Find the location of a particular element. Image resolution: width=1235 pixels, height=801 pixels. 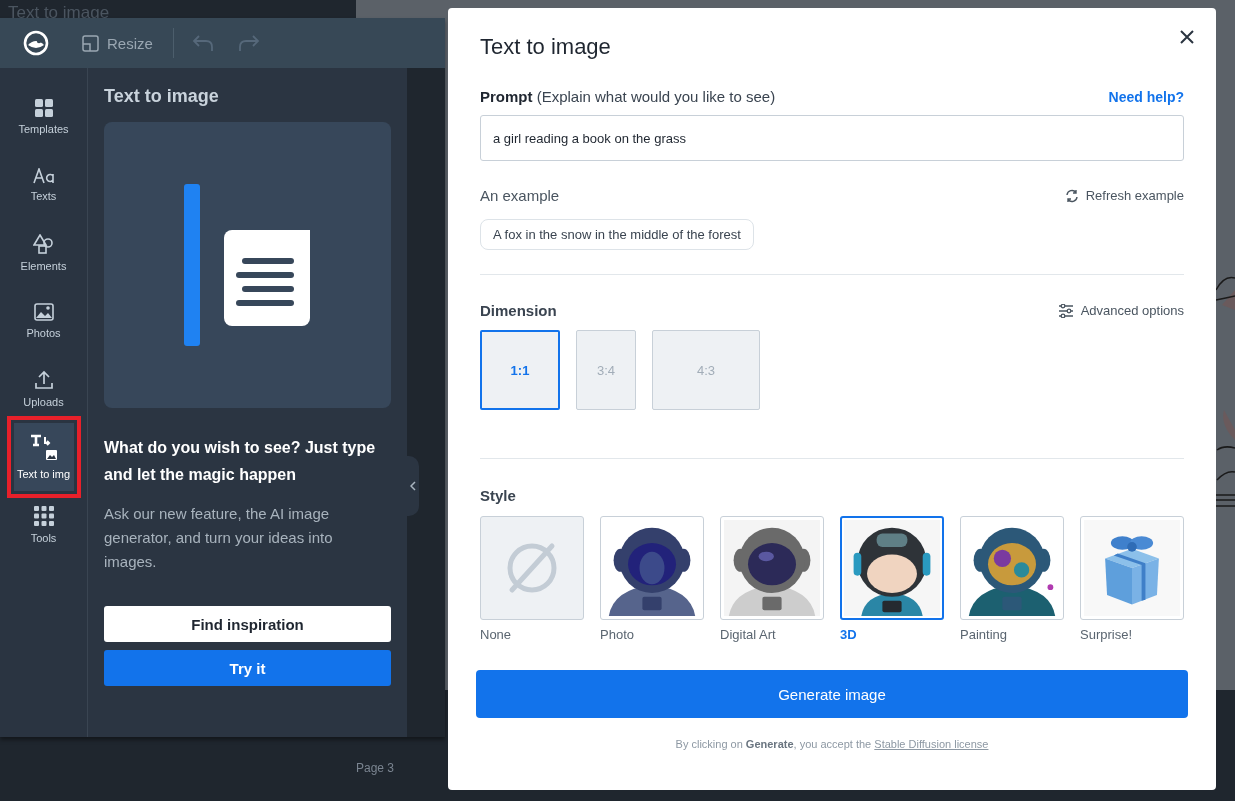

style-name: None is located at coordinates (496, 634).